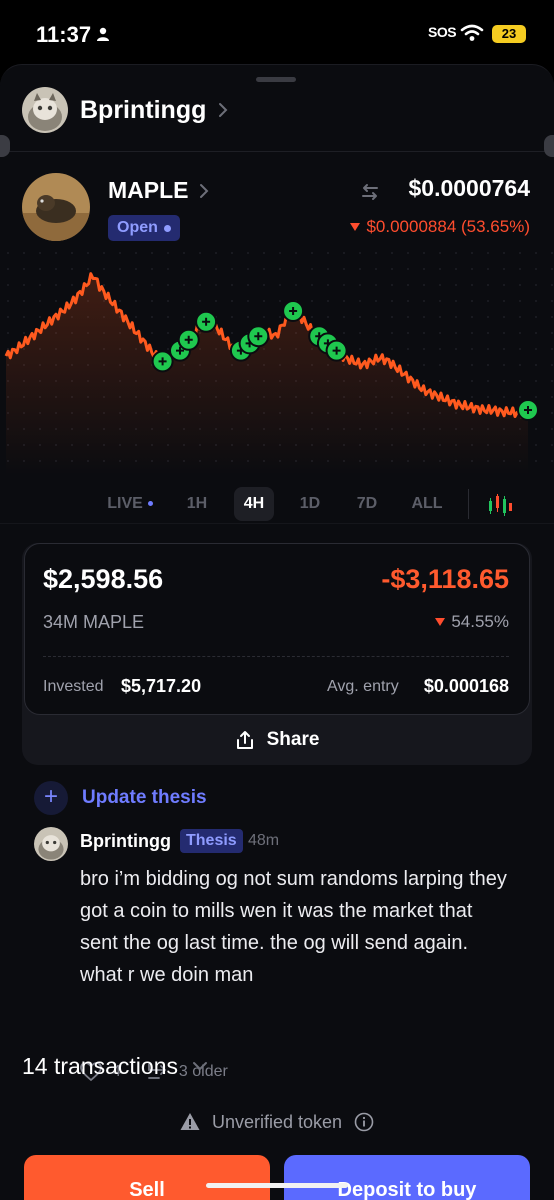 This screenshot has height=1200, width=554. I want to click on comment-avatar, so click(51, 844).